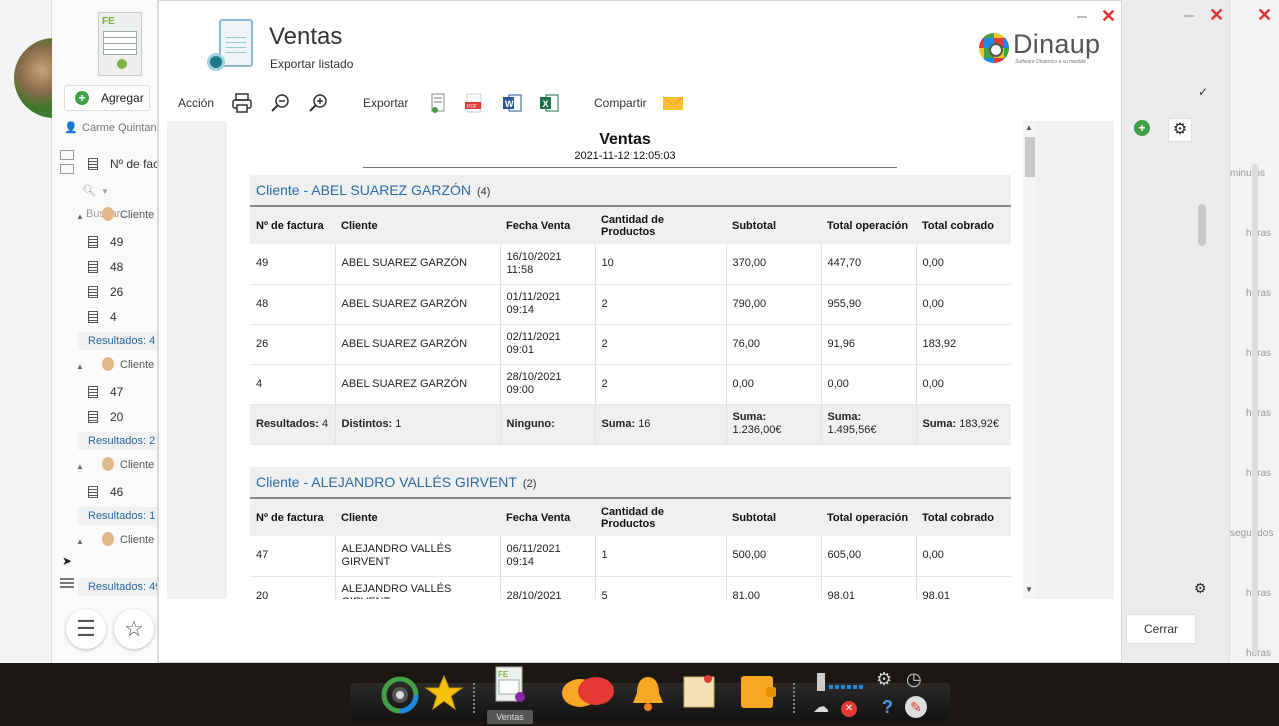  I want to click on list-item: 48, so click(117, 267).